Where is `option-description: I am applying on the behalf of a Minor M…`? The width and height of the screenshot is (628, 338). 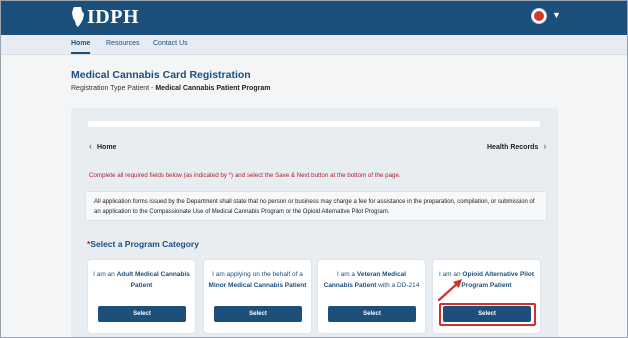
option-description: I am applying on the behalf of a Minor M… is located at coordinates (257, 280).